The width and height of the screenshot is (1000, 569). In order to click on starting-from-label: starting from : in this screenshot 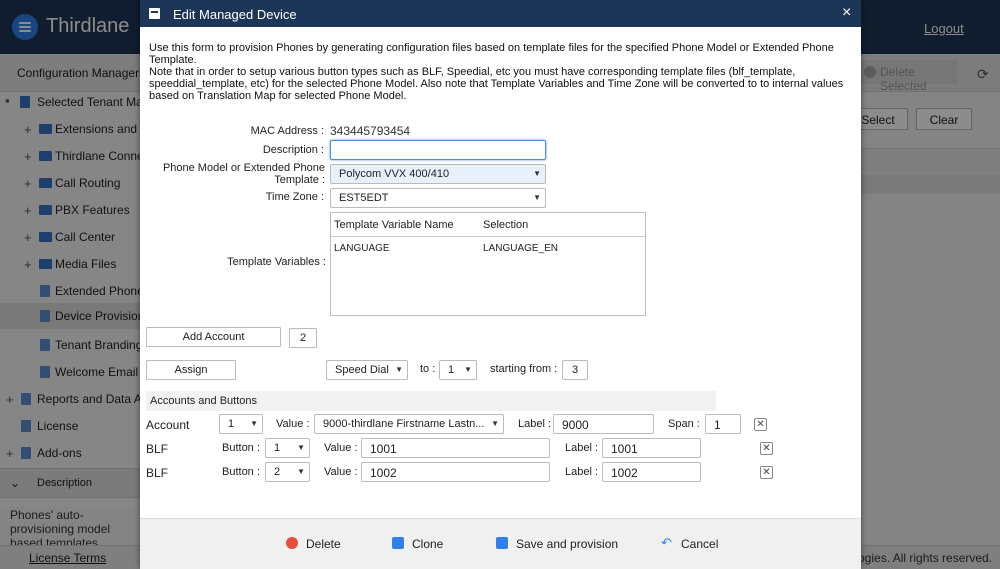, I will do `click(524, 369)`.